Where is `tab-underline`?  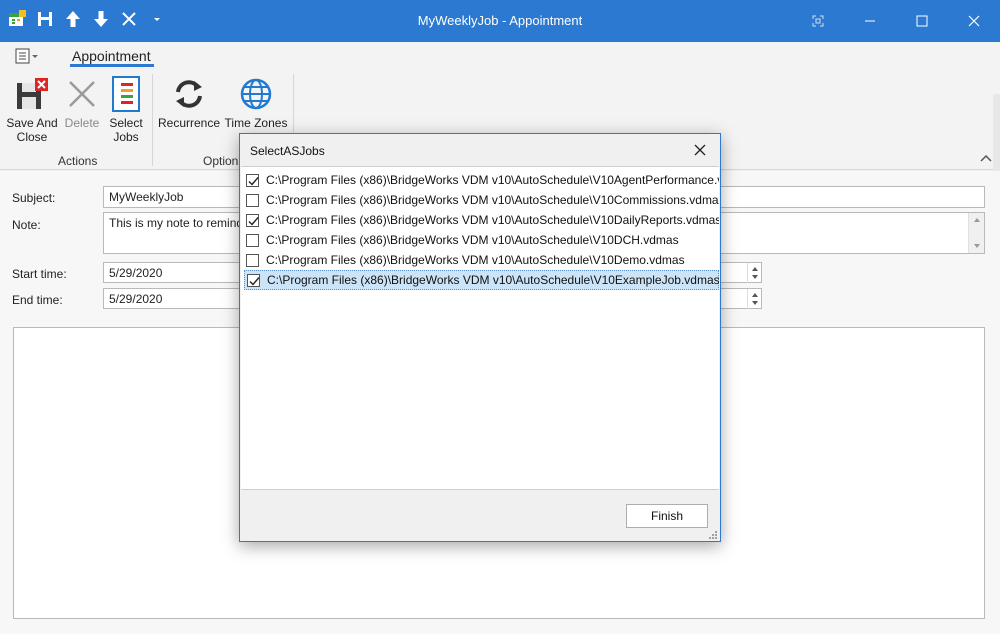 tab-underline is located at coordinates (112, 65).